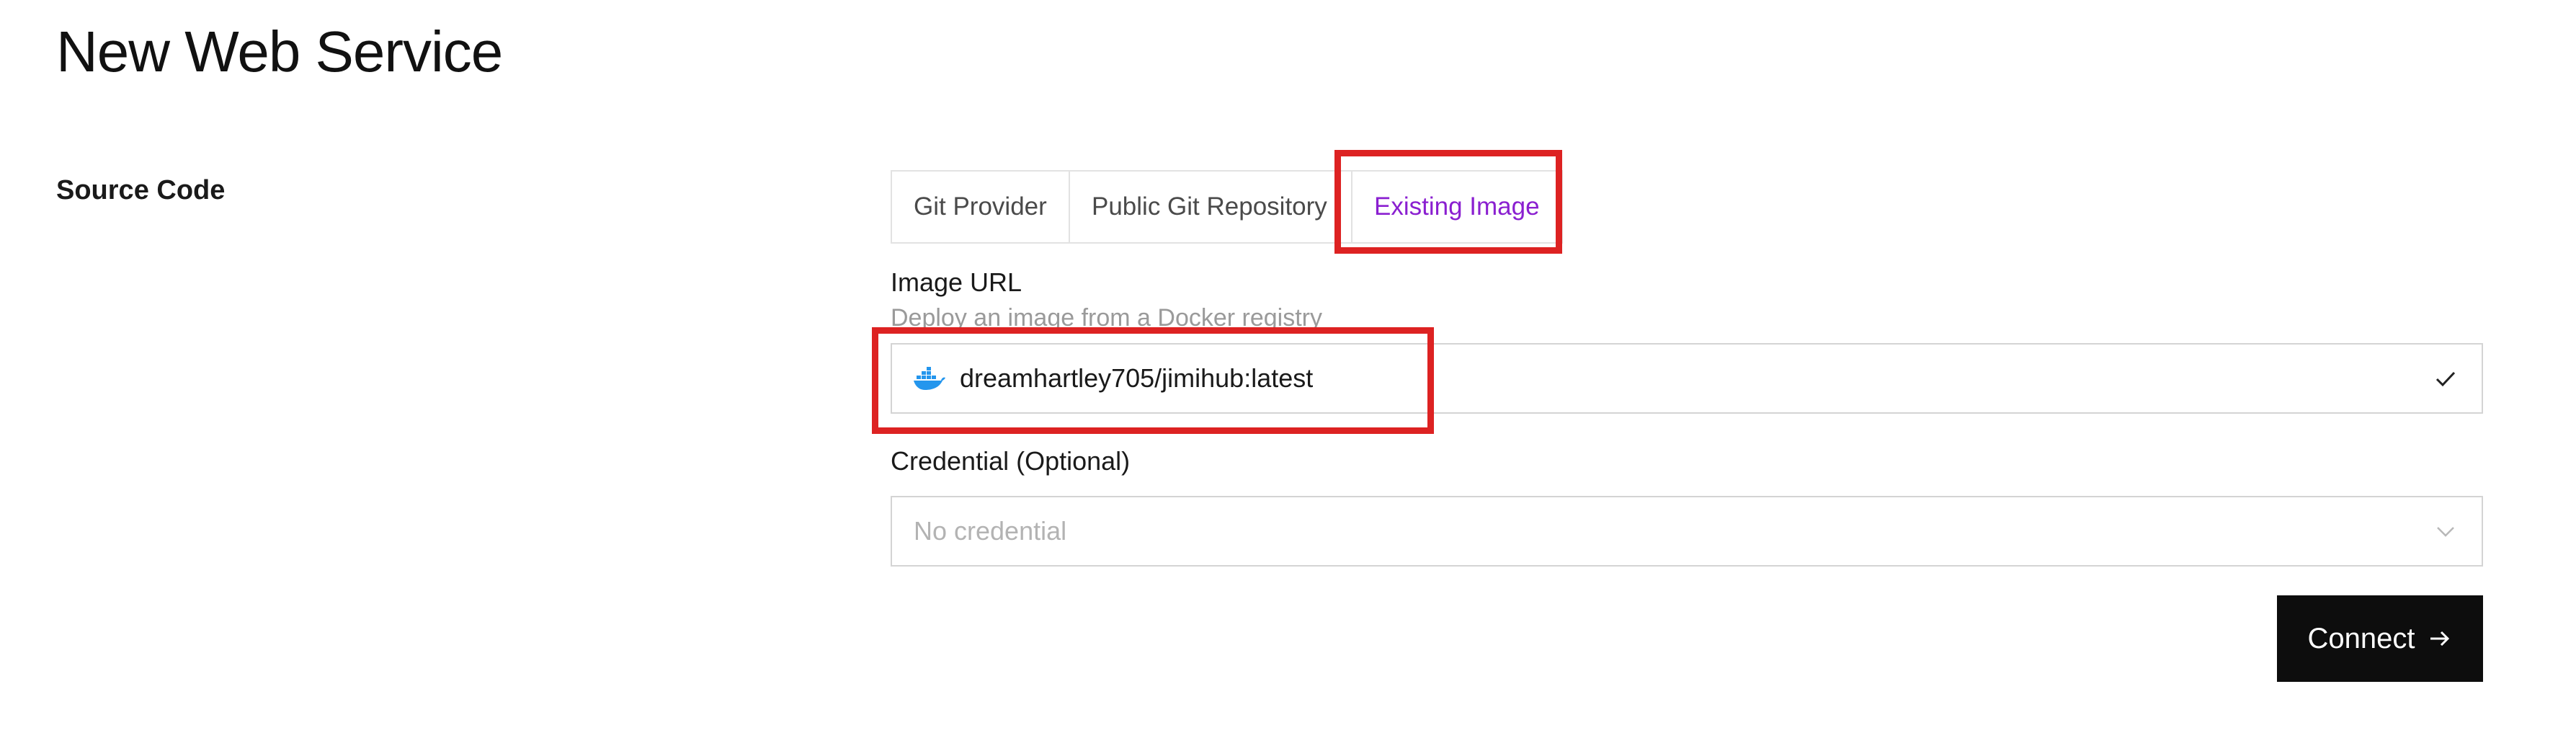 The width and height of the screenshot is (2576, 746). What do you see at coordinates (2361, 638) in the screenshot?
I see `connect-button-label: Connect` at bounding box center [2361, 638].